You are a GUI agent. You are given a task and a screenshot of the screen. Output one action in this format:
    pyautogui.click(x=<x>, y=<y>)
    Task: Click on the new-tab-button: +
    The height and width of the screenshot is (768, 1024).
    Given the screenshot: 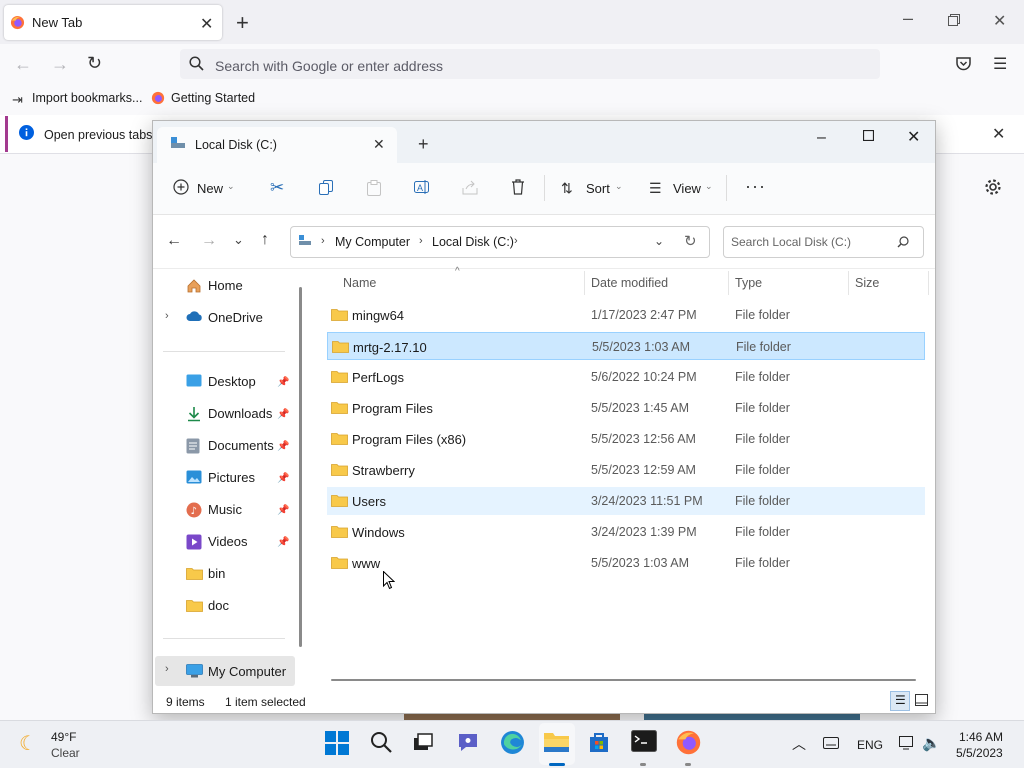 What is the action you would take?
    pyautogui.click(x=242, y=23)
    